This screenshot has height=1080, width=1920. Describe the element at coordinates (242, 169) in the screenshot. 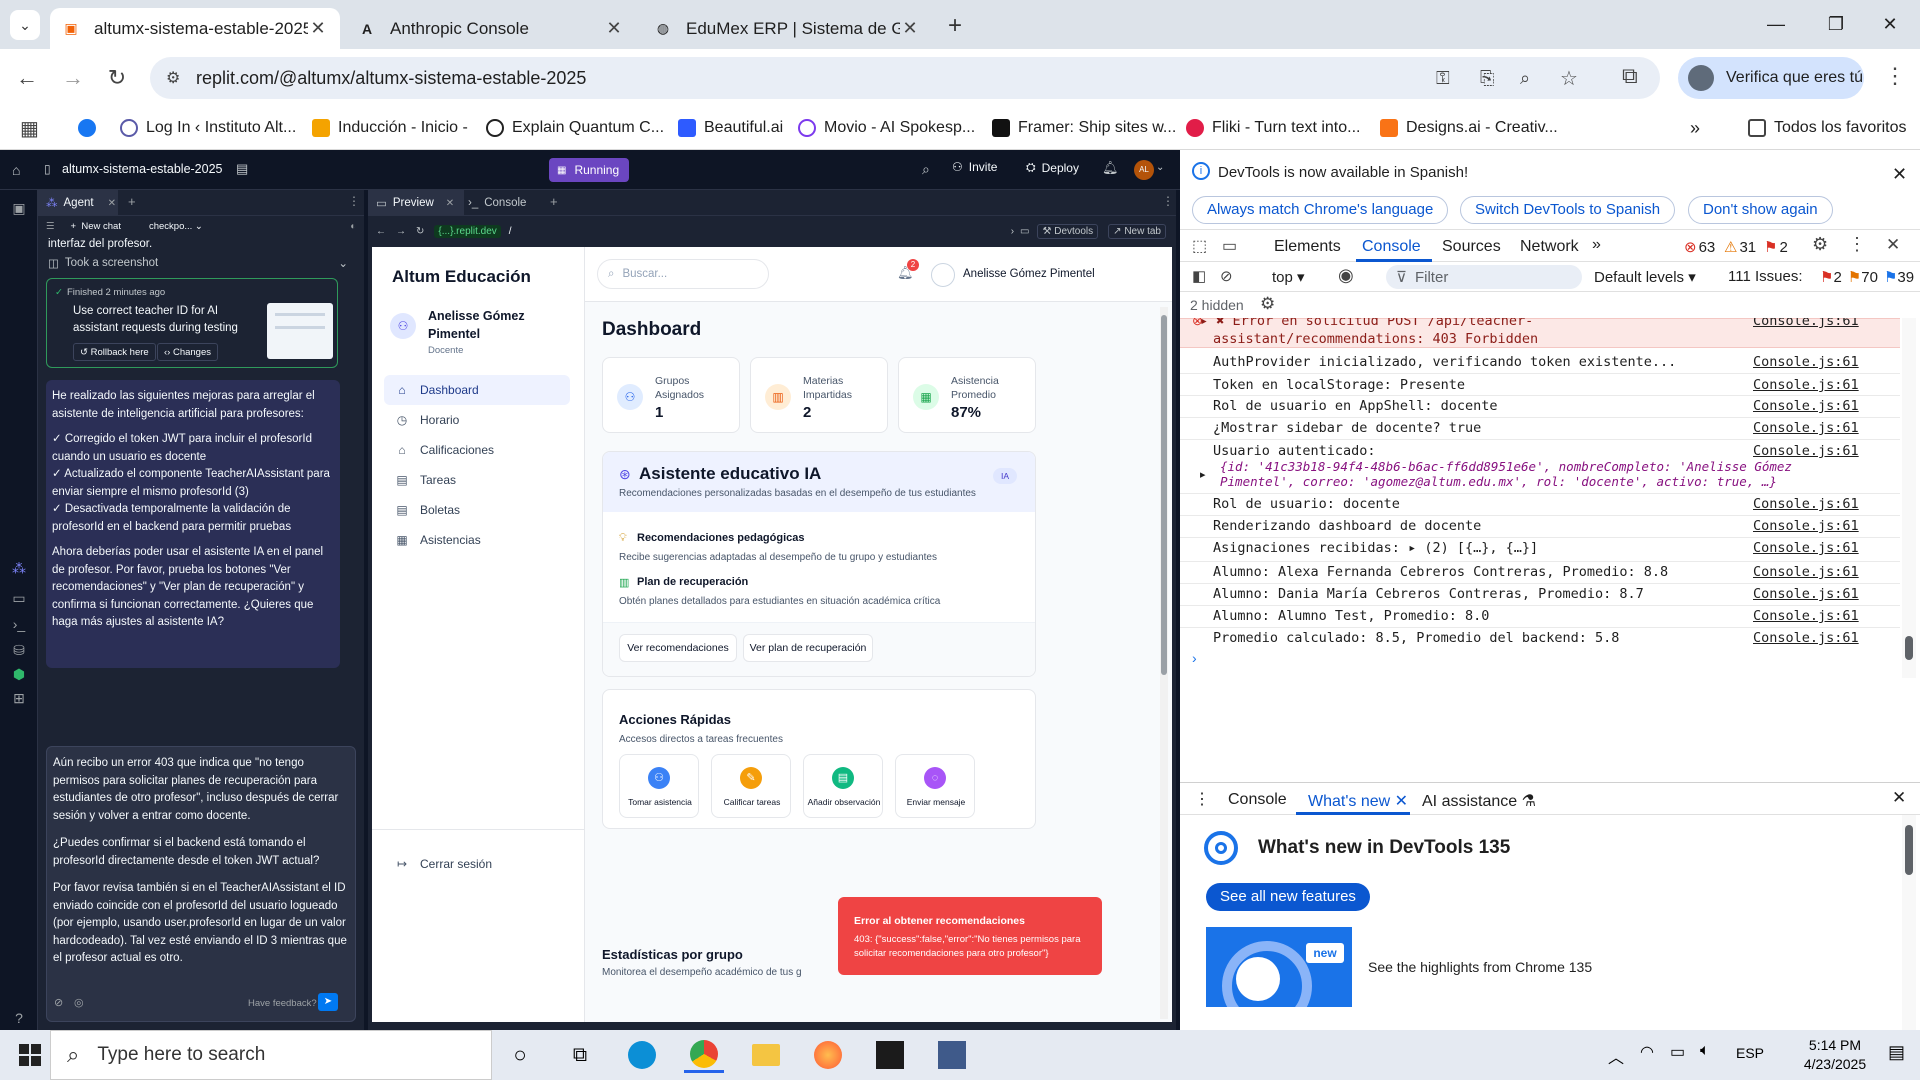

I see `project-settings-icon: ▤` at that location.